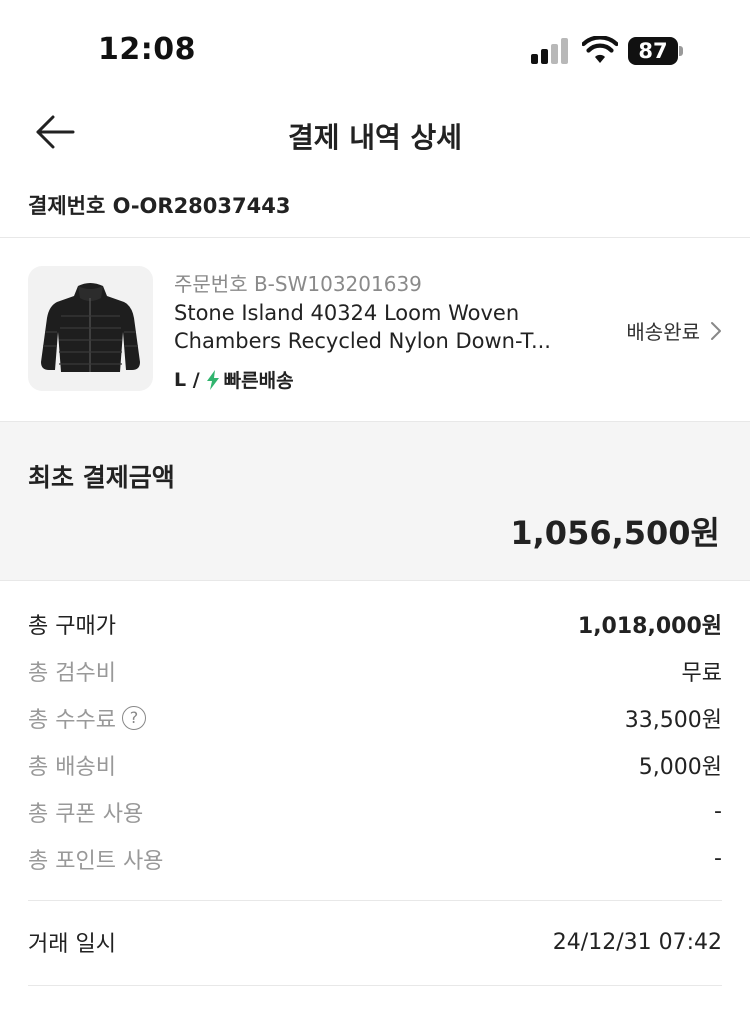  Describe the element at coordinates (298, 284) in the screenshot. I see `order-number: 주문번호 B-SW103201639` at that location.